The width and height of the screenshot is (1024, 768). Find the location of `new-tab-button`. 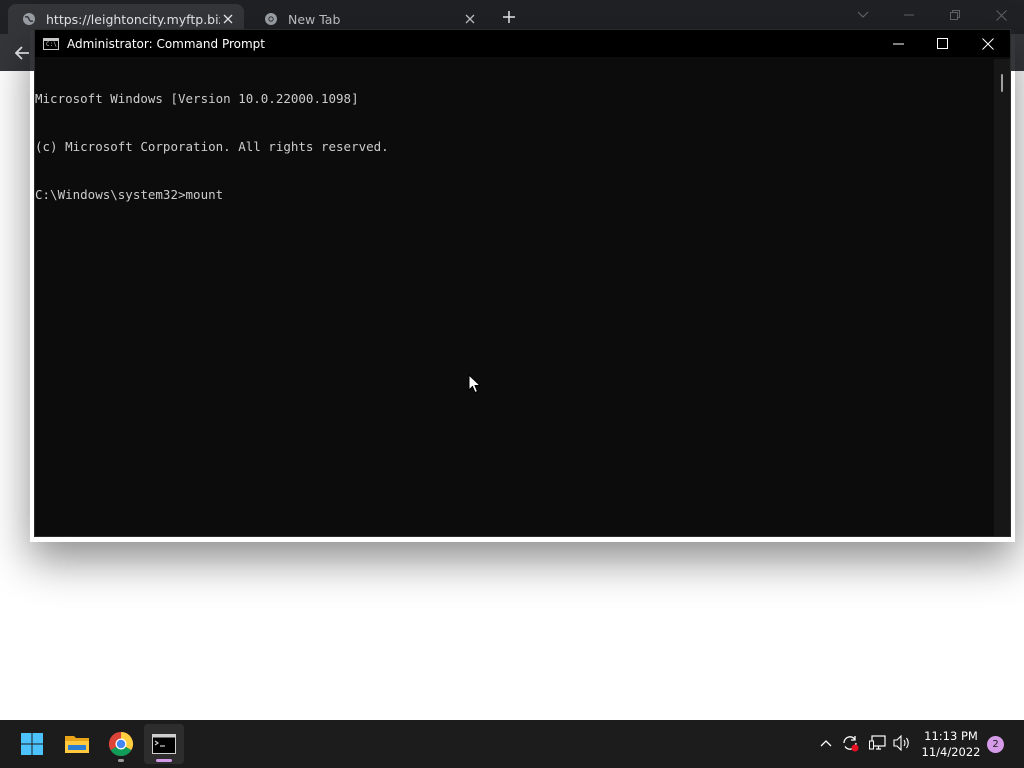

new-tab-button is located at coordinates (509, 17).